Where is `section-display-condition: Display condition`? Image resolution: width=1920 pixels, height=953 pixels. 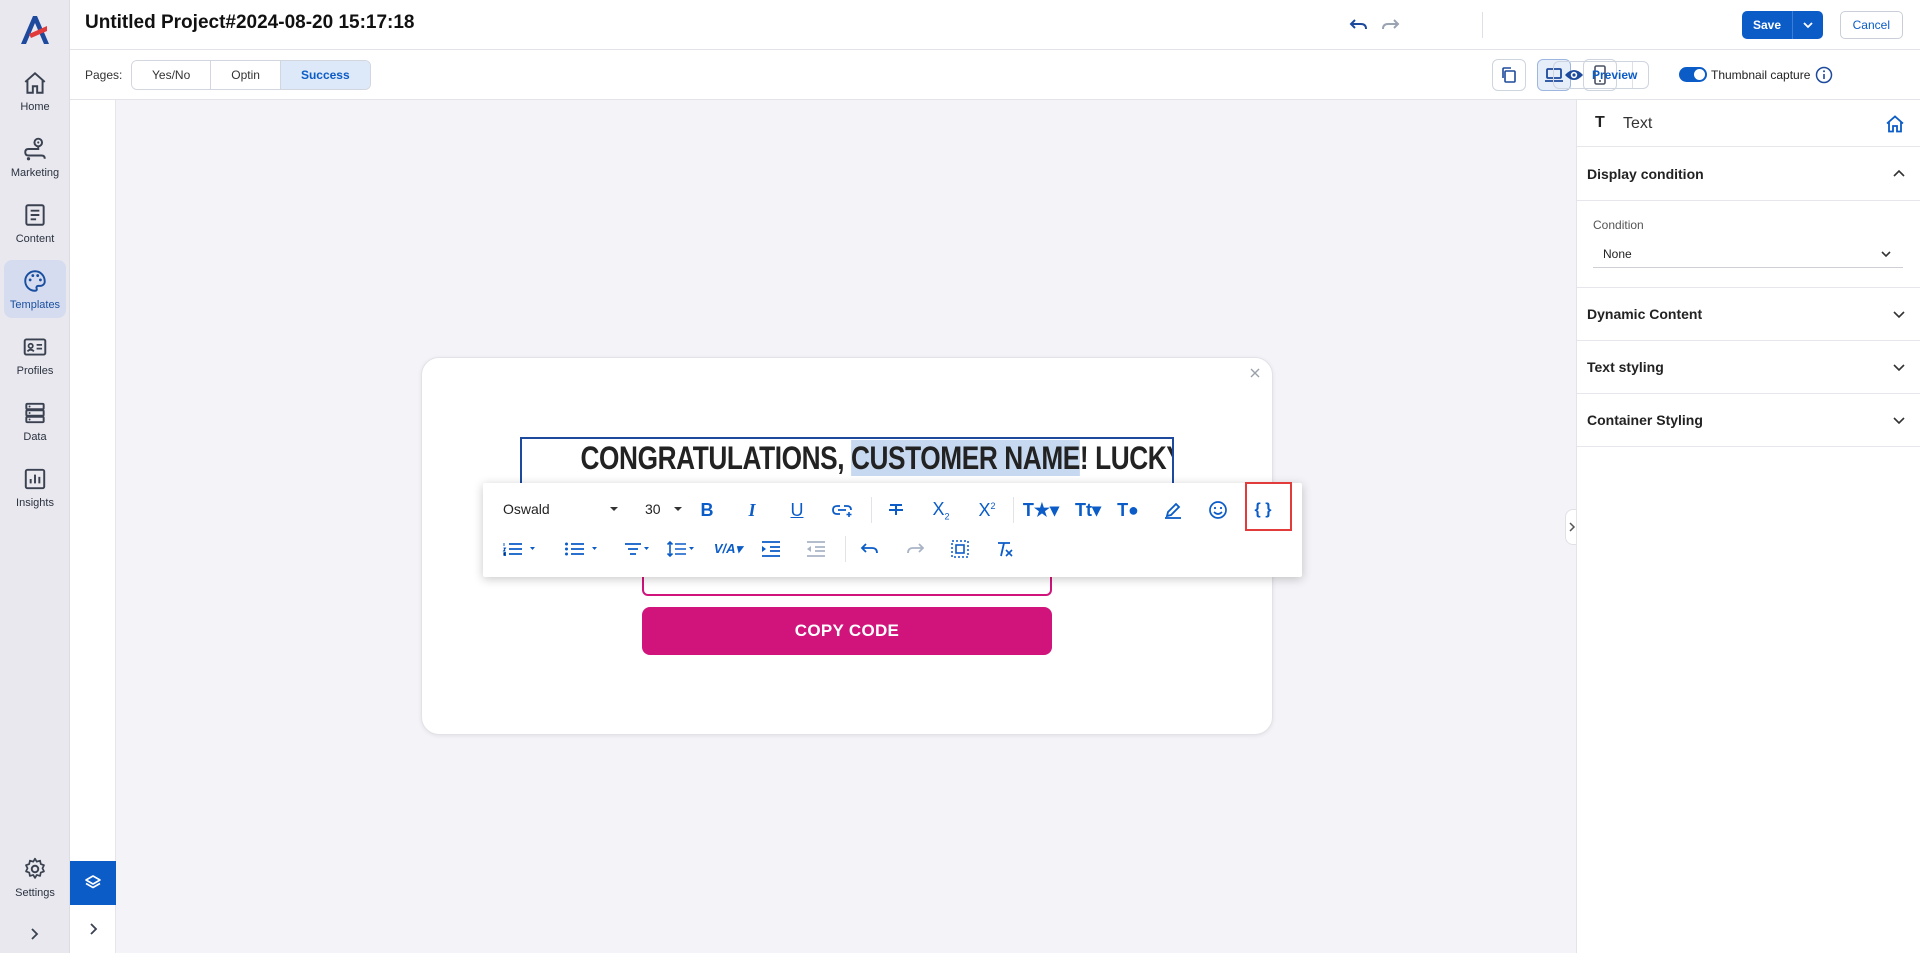
section-display-condition: Display condition is located at coordinates (1748, 174).